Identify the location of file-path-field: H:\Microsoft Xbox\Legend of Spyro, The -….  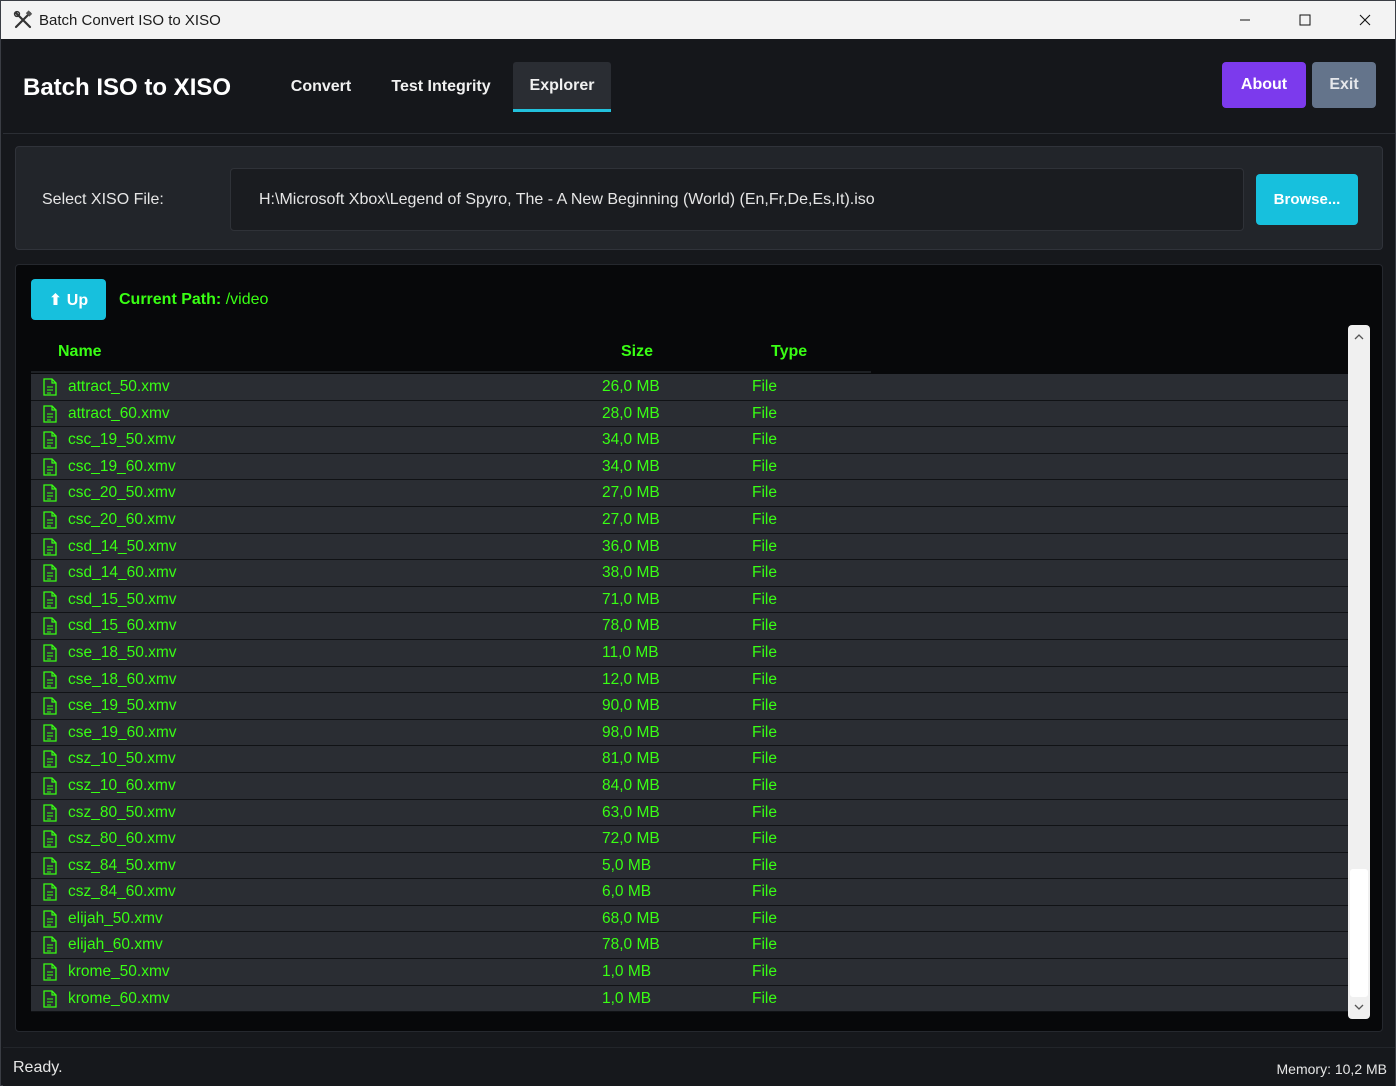
(737, 199).